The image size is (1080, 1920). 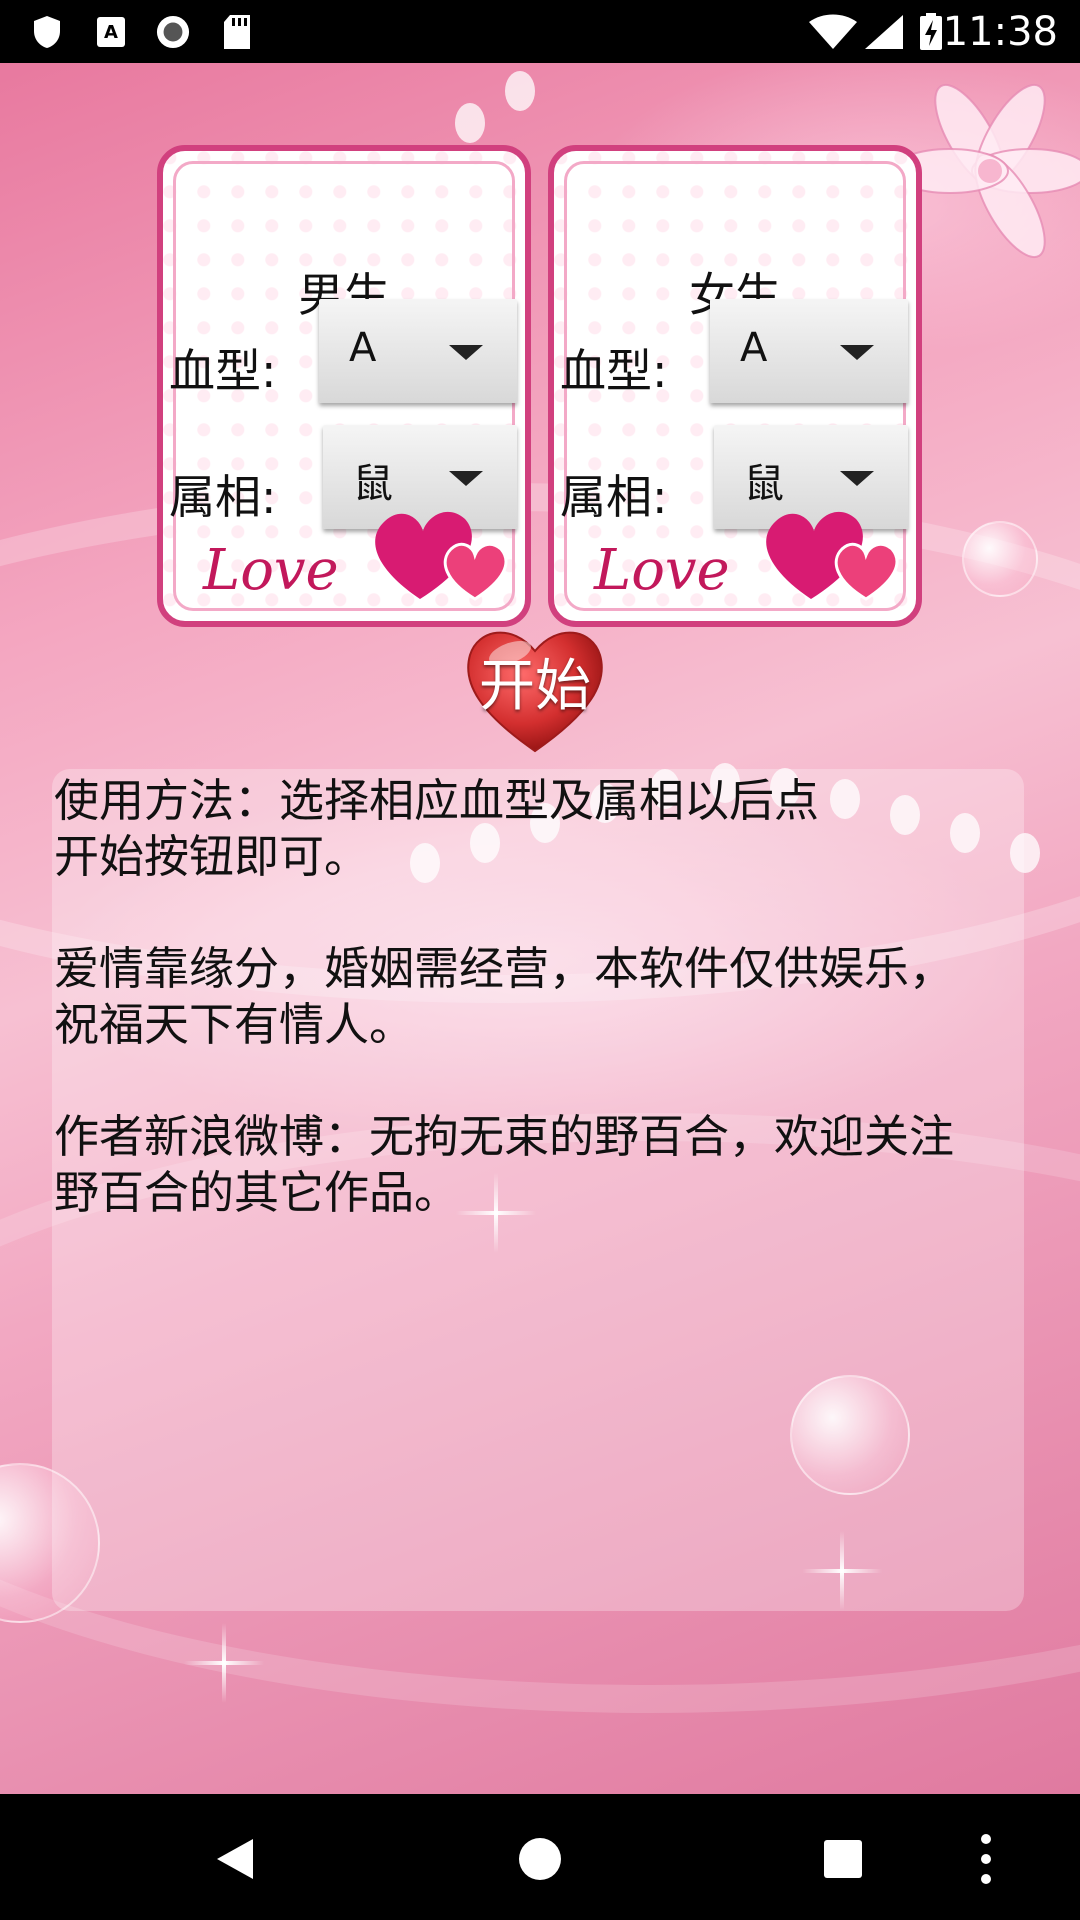 What do you see at coordinates (418, 351) in the screenshot?
I see `male-blood-spinner: A` at bounding box center [418, 351].